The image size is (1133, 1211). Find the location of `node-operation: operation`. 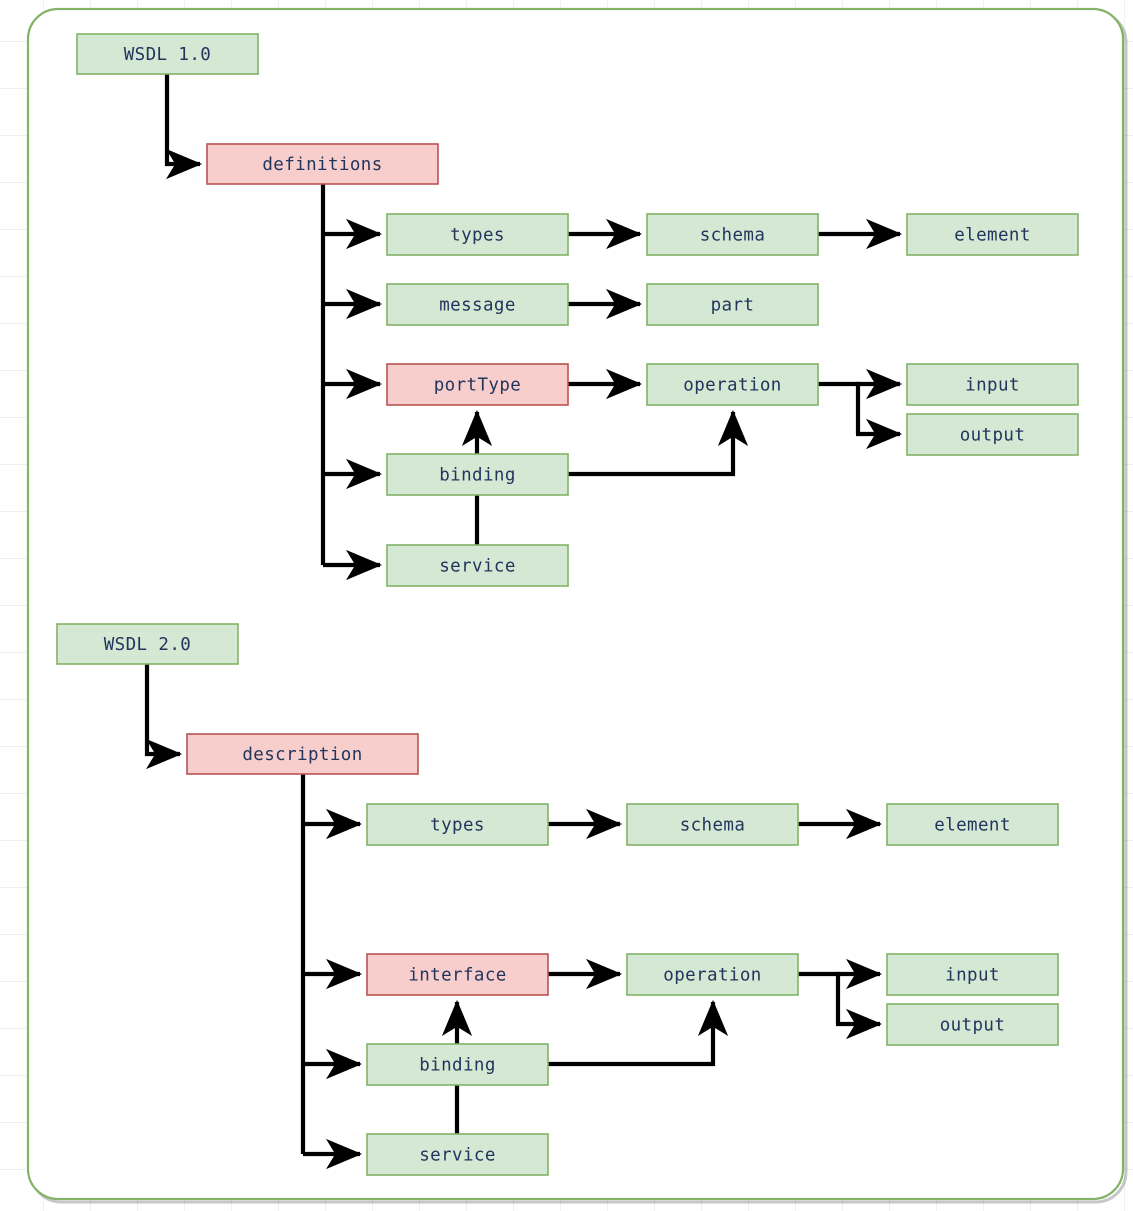

node-operation: operation is located at coordinates (732, 384).